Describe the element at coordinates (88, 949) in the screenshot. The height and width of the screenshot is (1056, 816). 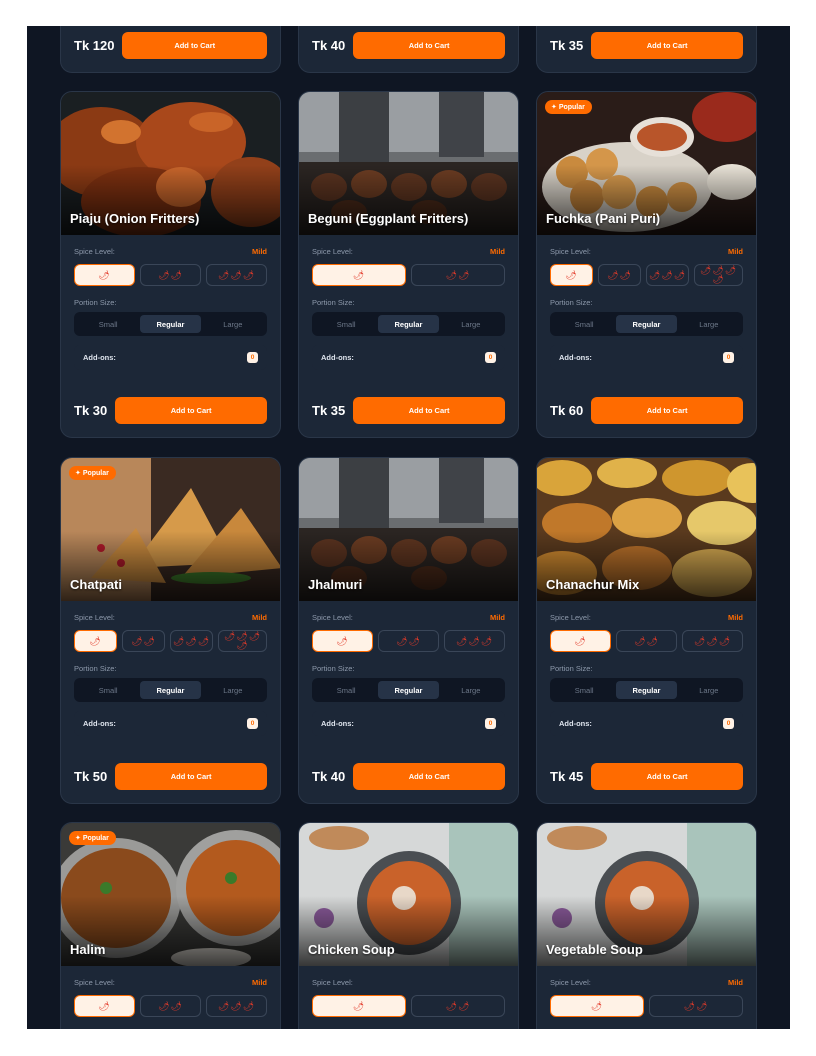
I see `item-name: Halim` at that location.